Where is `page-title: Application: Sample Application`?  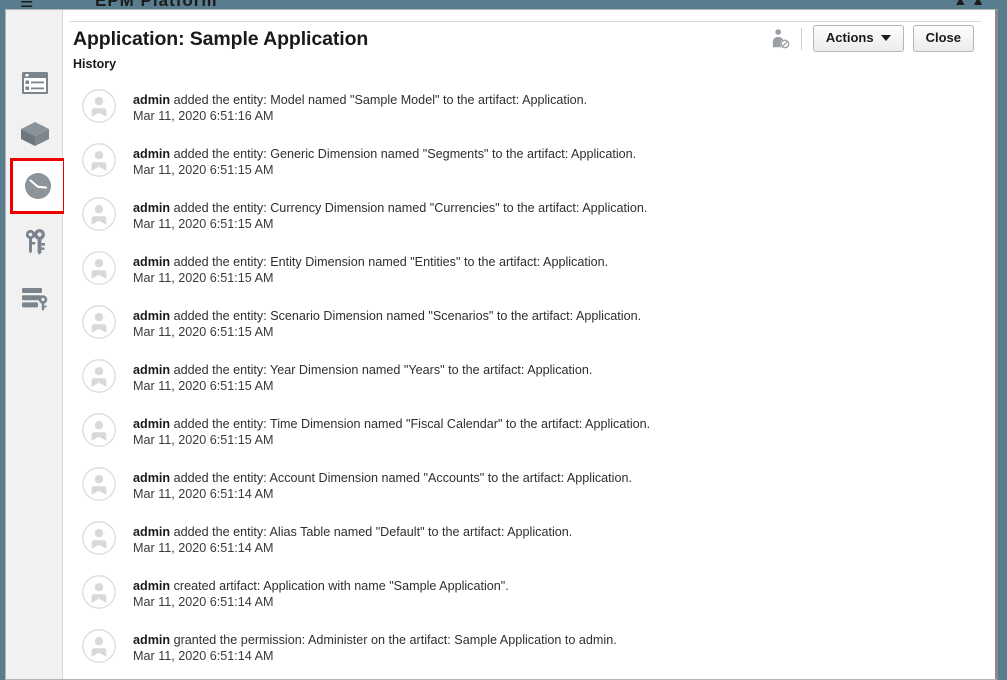
page-title: Application: Sample Application is located at coordinates (221, 39).